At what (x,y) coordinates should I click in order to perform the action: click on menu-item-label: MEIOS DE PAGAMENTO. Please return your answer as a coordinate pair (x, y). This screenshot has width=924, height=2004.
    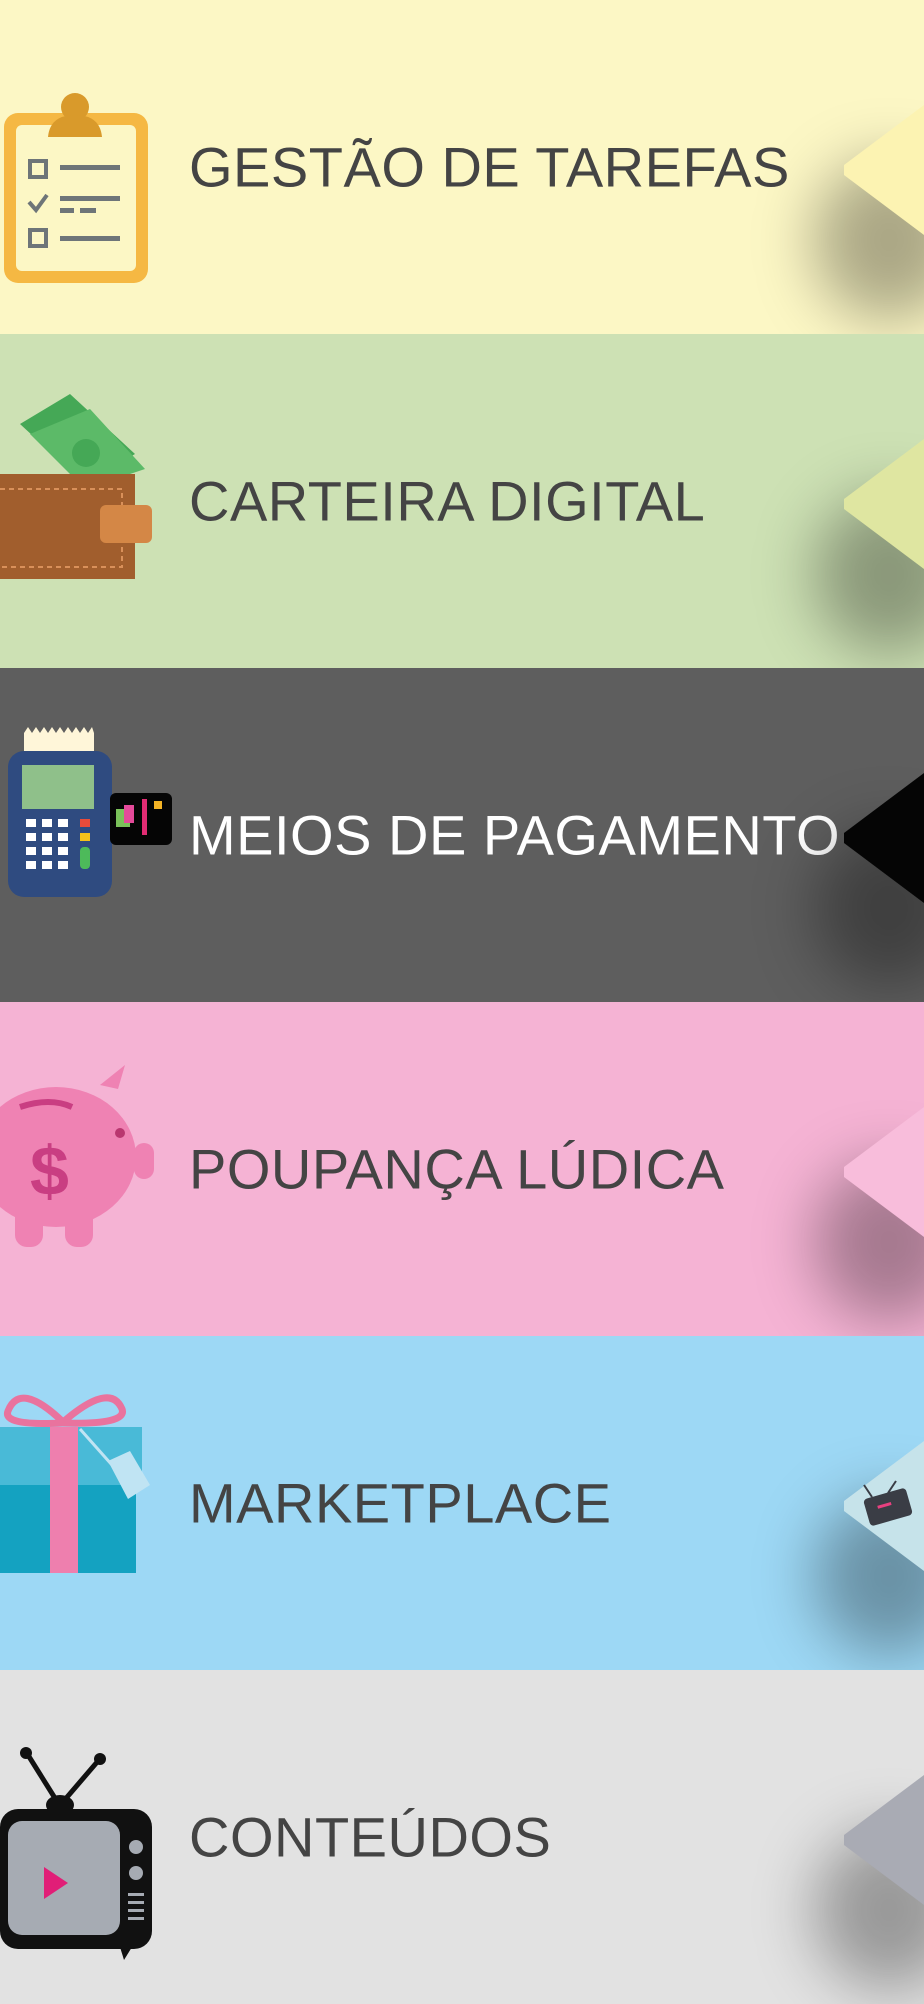
    Looking at the image, I should click on (515, 835).